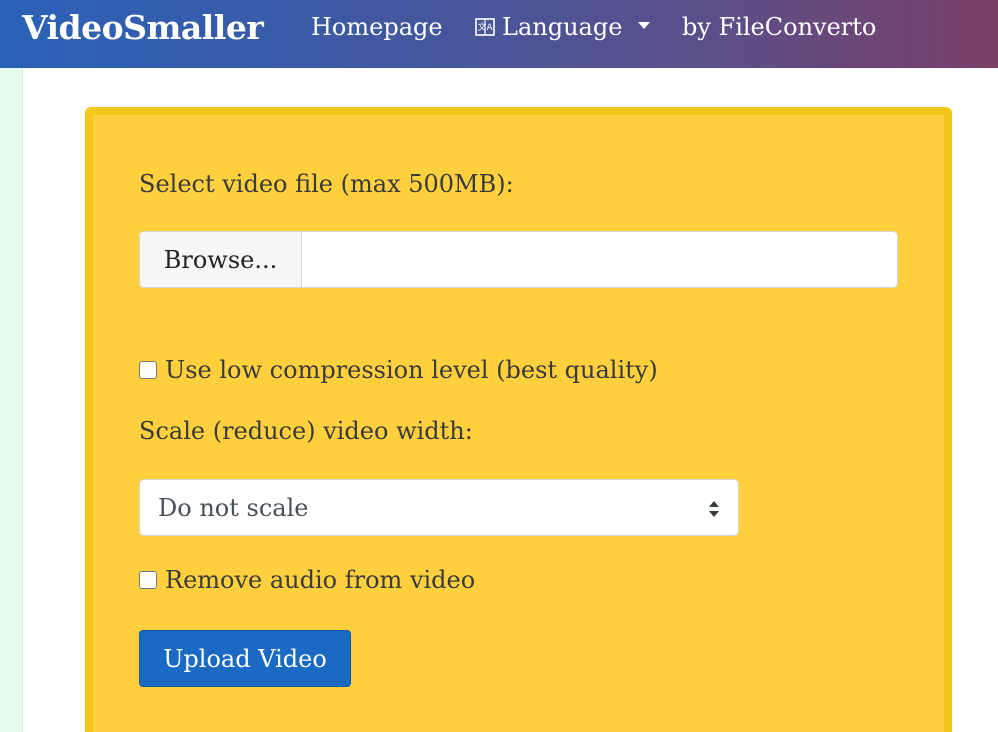  I want to click on nav-homepage-label: Homepage, so click(377, 27).